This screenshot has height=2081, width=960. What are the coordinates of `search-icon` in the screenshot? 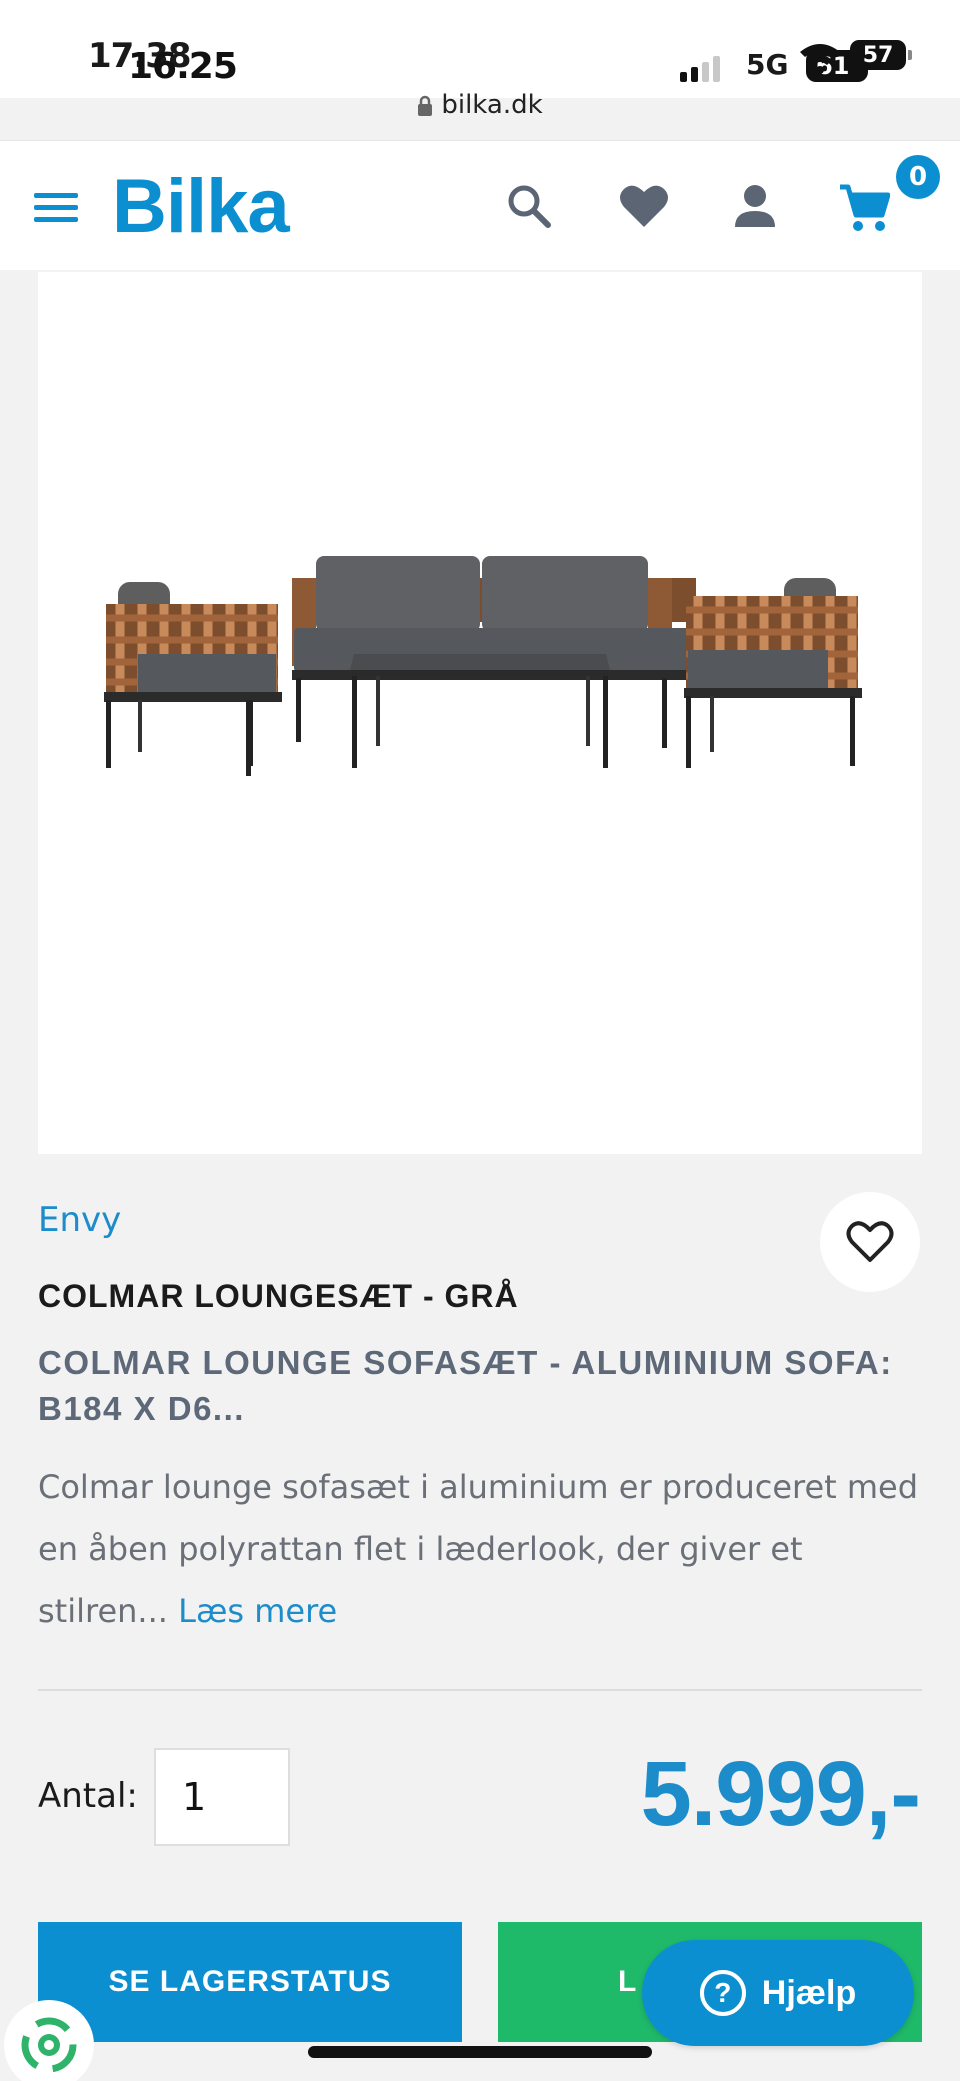 It's located at (529, 206).